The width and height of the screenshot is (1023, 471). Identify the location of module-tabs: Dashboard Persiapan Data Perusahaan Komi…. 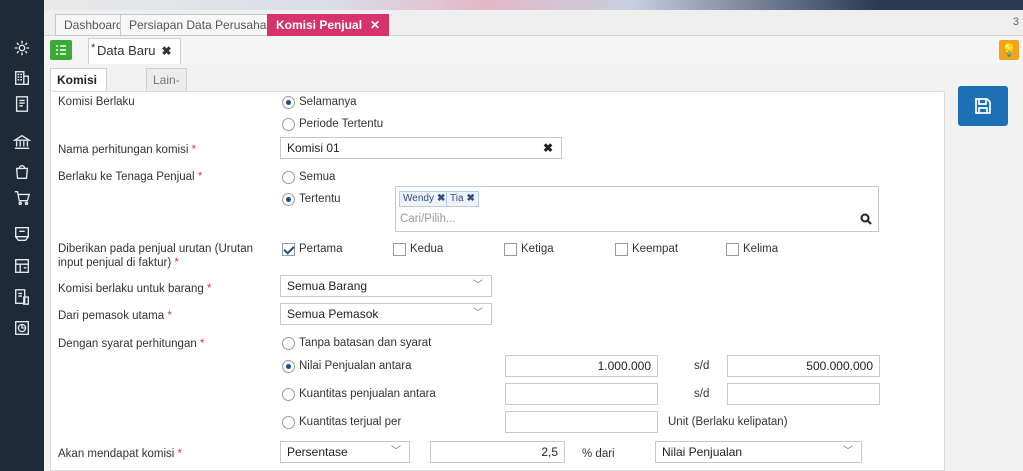
(533, 23).